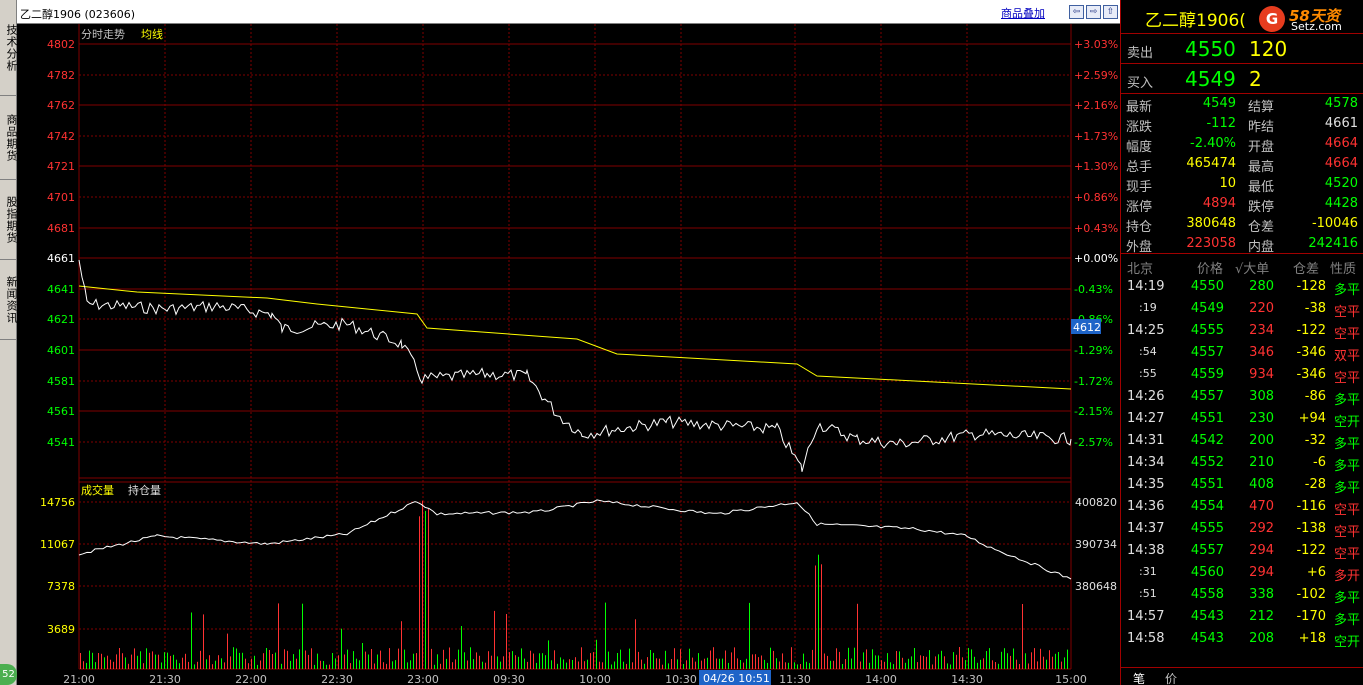 Image resolution: width=1363 pixels, height=685 pixels. I want to click on tick-price: 4552, so click(1207, 462).